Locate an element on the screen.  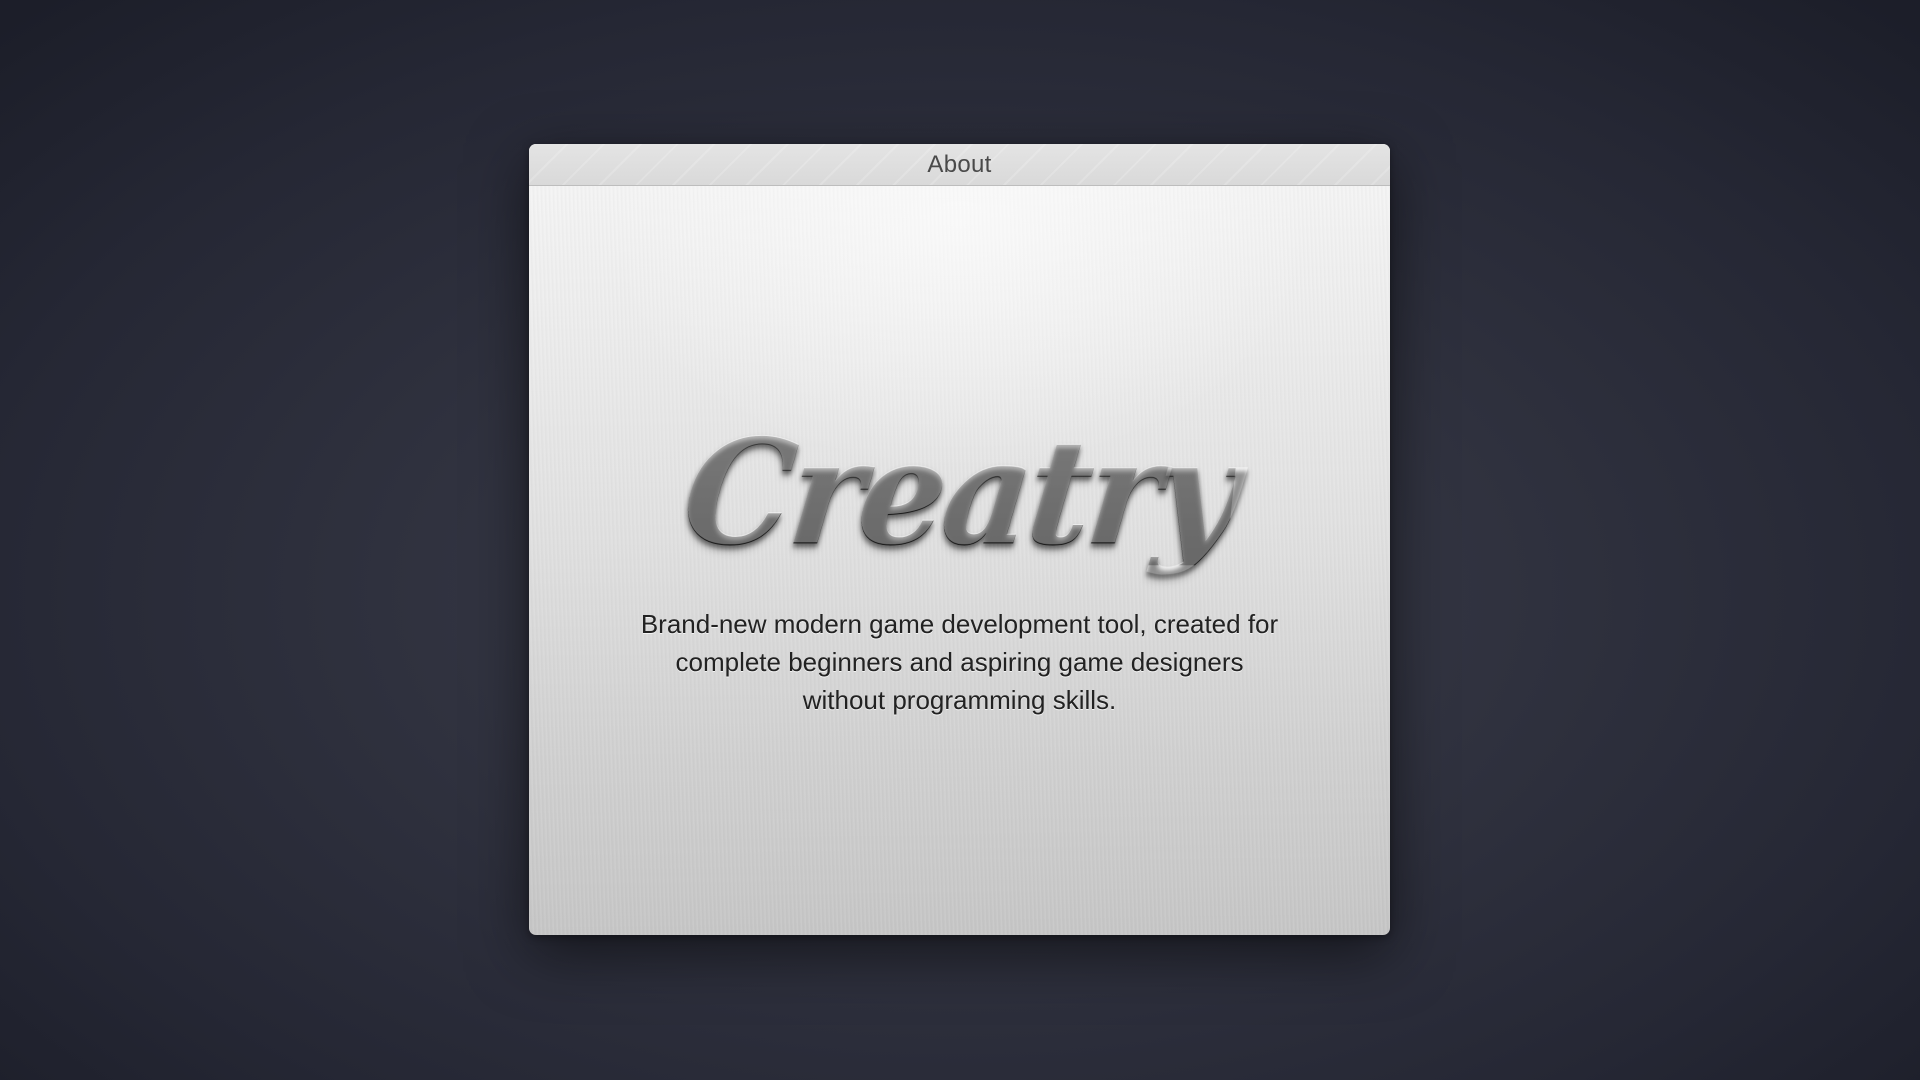
app-logo-text: Creatry is located at coordinates (959, 492).